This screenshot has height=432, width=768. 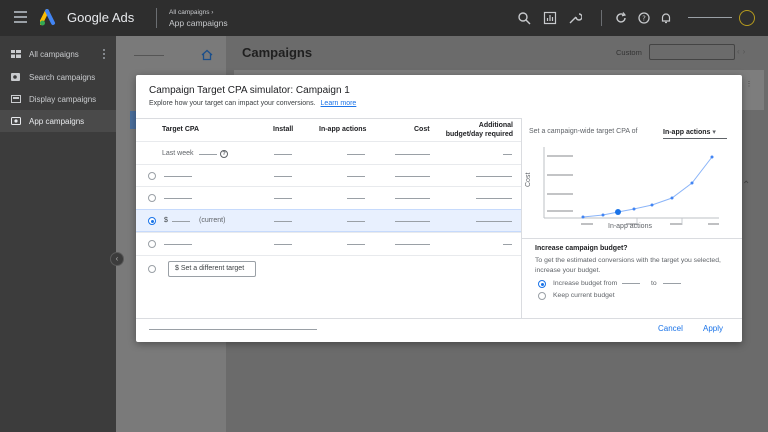 What do you see at coordinates (583, 131) in the screenshot?
I see `chart-header: Set a campaign-wide target CPA of` at bounding box center [583, 131].